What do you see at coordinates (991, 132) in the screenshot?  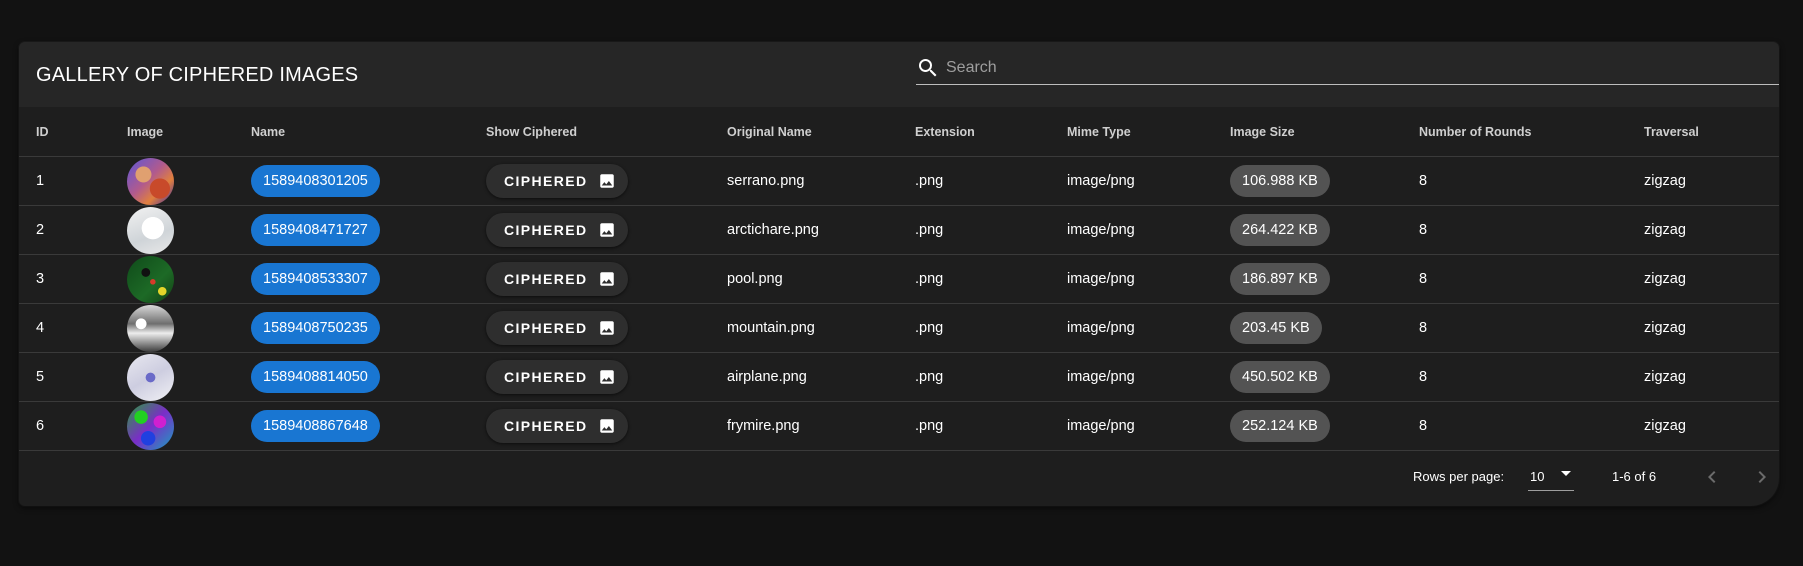 I see `column-header-extension: Extension` at bounding box center [991, 132].